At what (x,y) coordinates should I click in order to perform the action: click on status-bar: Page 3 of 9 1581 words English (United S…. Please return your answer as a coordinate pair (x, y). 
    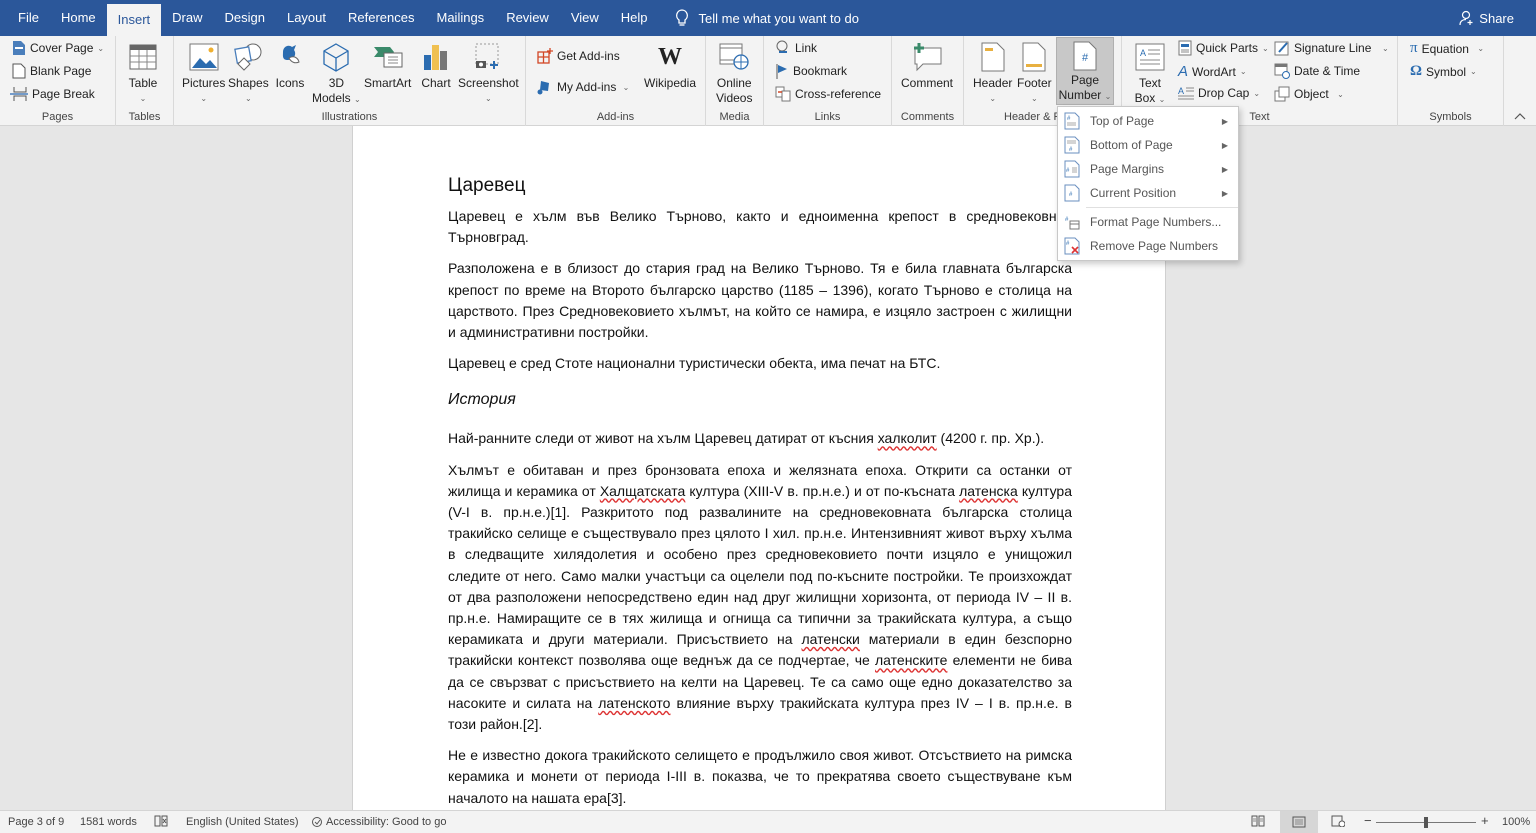
    Looking at the image, I should click on (768, 821).